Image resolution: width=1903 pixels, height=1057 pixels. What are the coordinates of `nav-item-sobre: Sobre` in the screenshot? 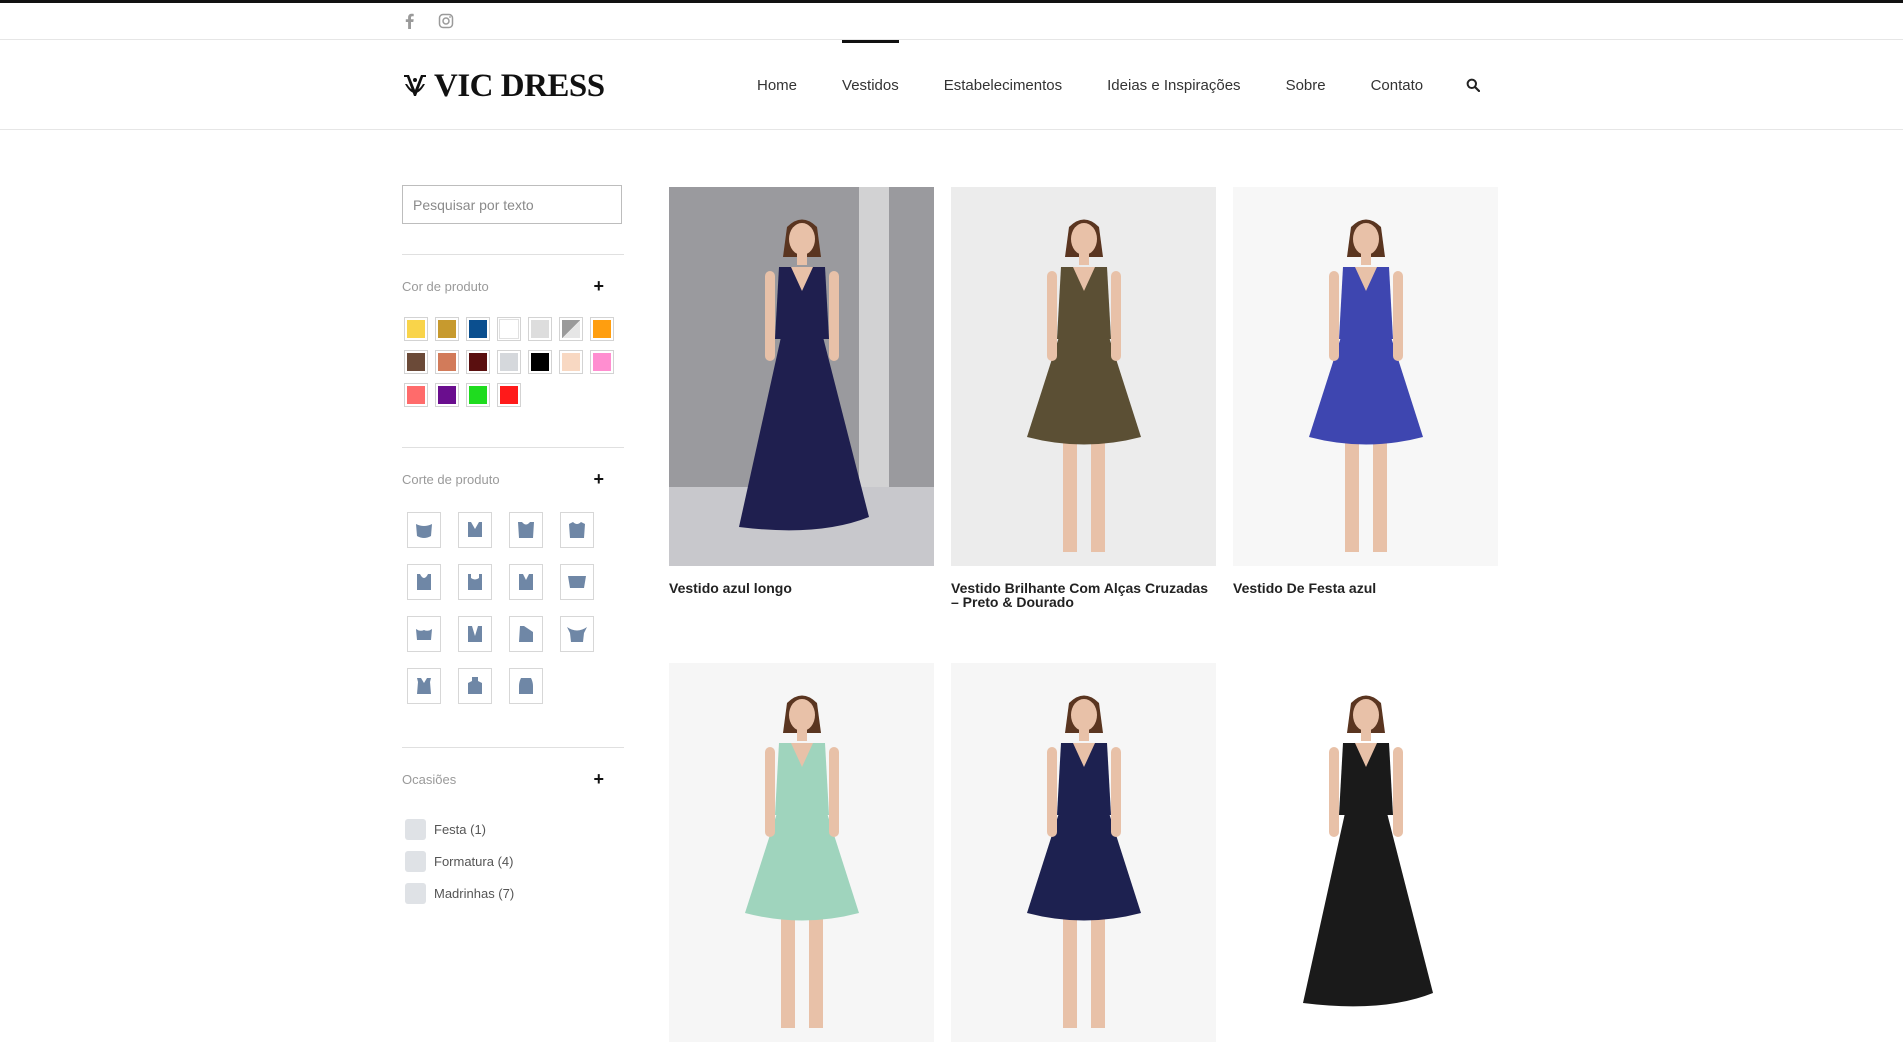 It's located at (1306, 85).